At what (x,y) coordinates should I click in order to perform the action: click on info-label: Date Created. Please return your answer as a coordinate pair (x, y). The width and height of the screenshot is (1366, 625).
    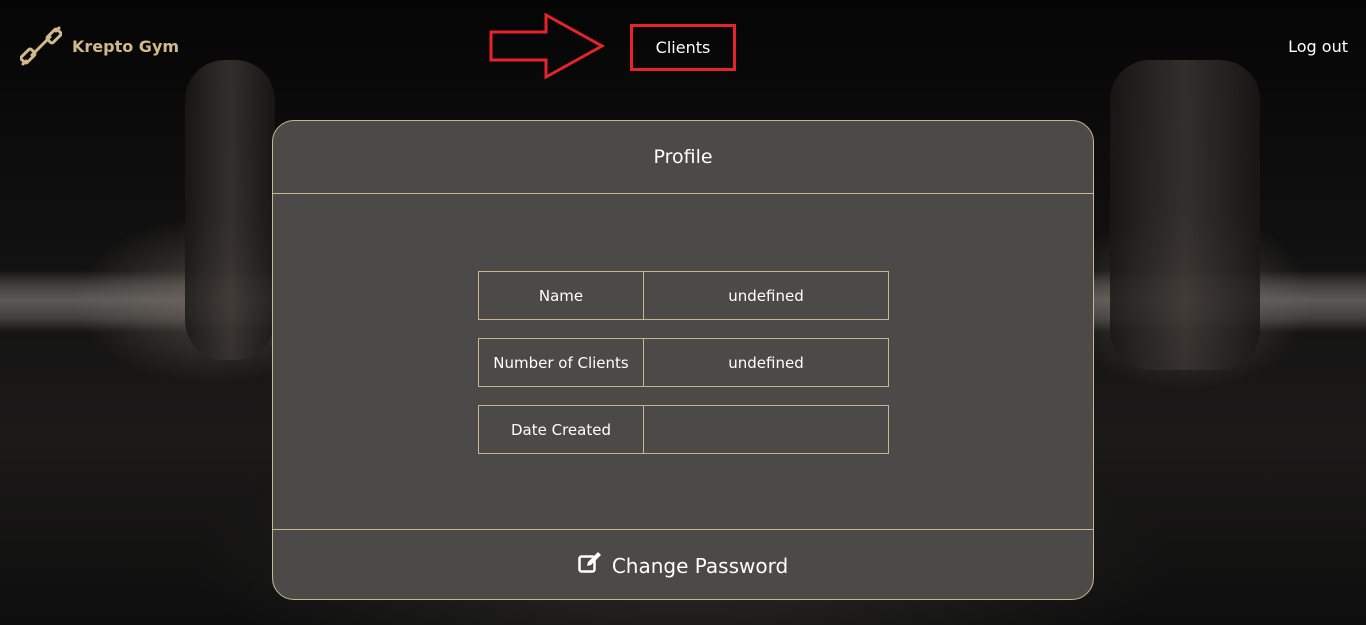
    Looking at the image, I should click on (561, 429).